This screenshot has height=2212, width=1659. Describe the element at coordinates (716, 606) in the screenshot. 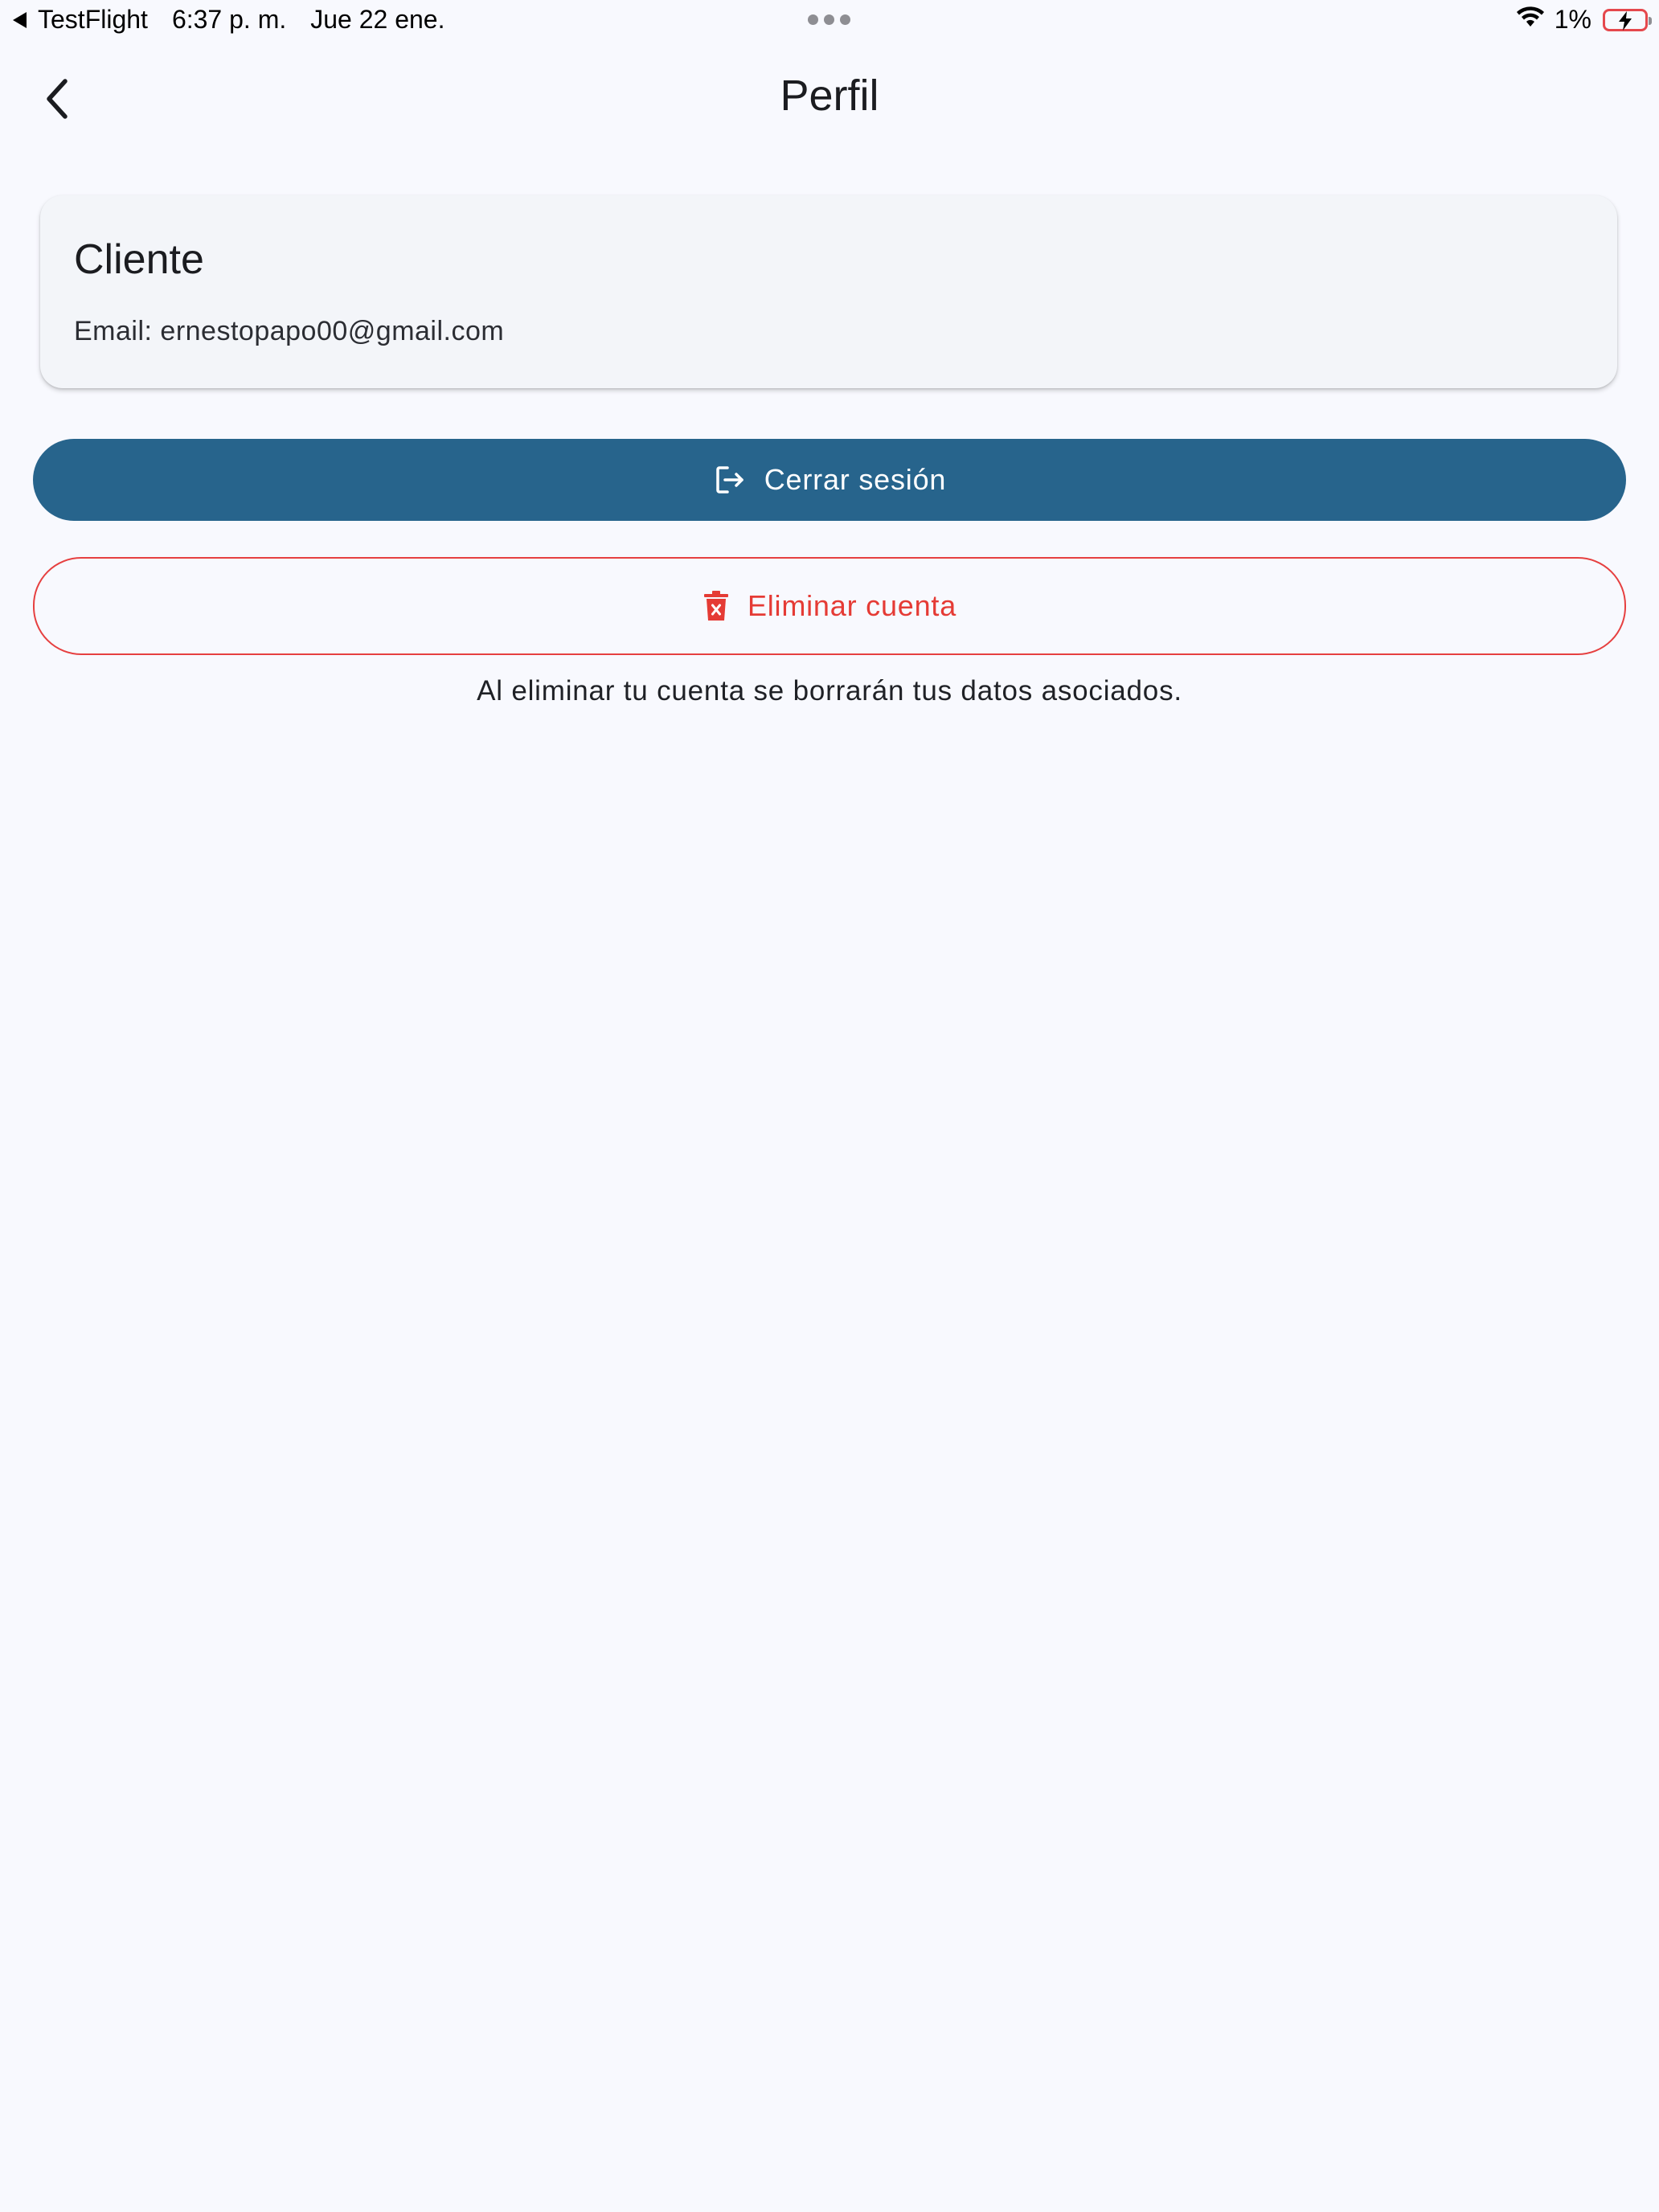

I see `trash-icon` at that location.